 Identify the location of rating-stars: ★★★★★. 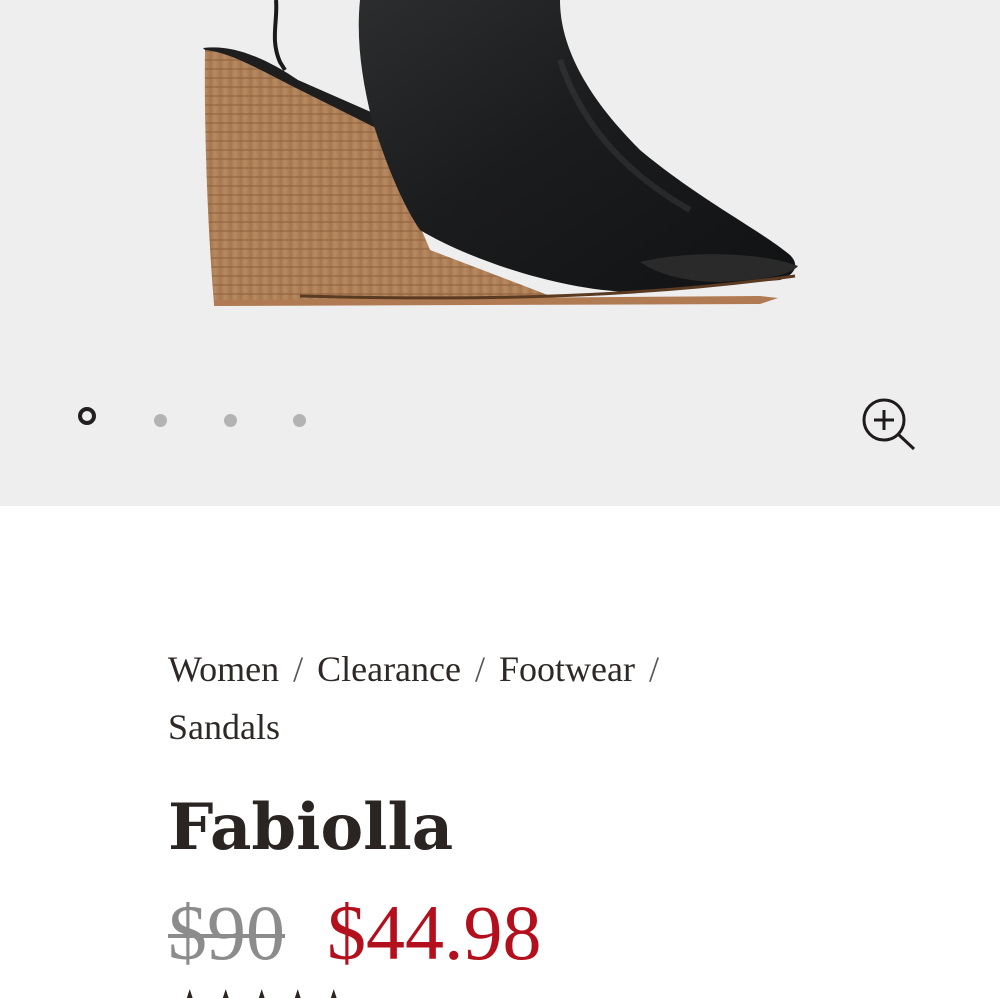
(260, 991).